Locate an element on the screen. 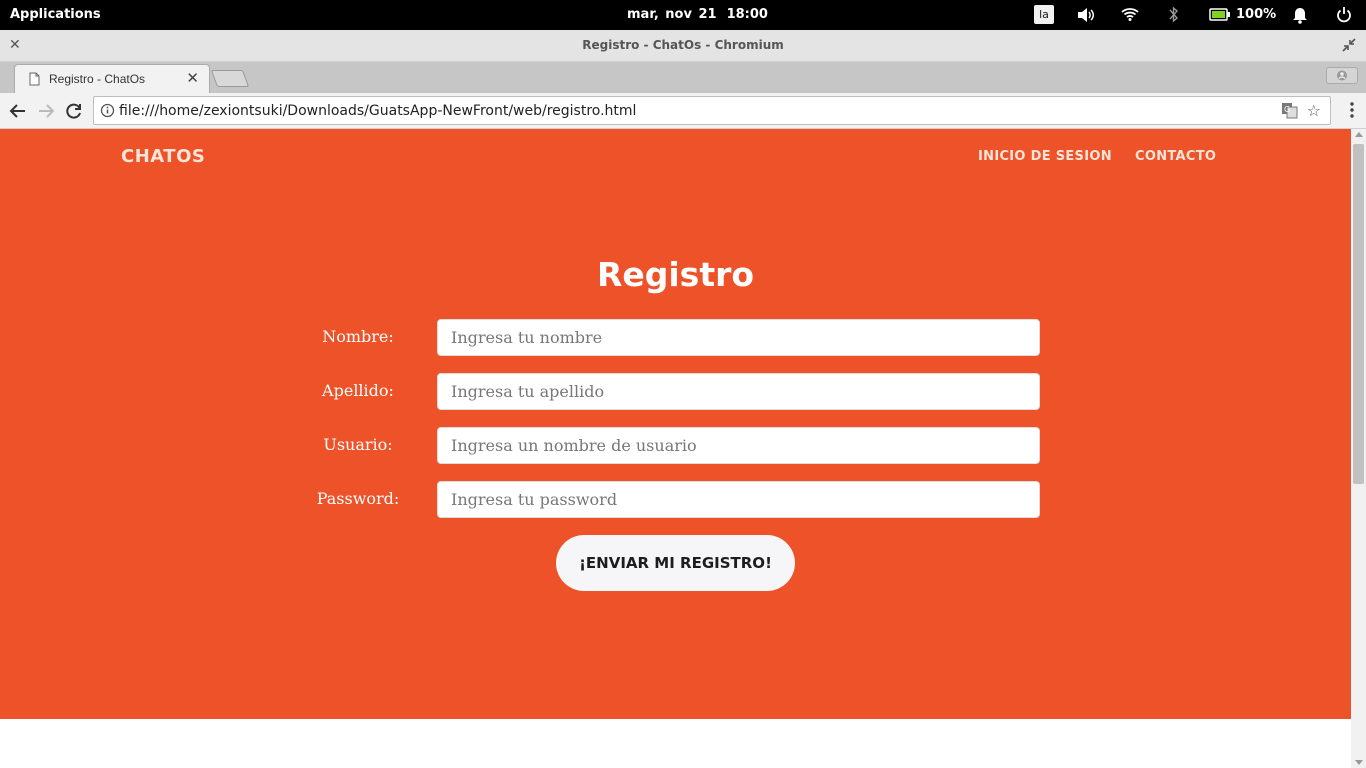 This screenshot has width=1366, height=768. form-row-nombre: Nombre: is located at coordinates (675, 338).